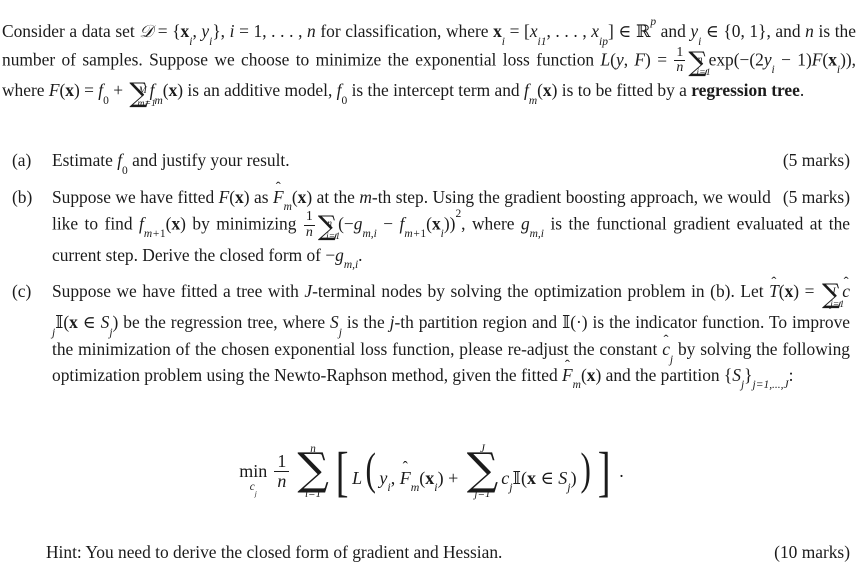 The width and height of the screenshot is (863, 572). Describe the element at coordinates (71, 31) in the screenshot. I see `intro-text-1: Consider a data set` at that location.